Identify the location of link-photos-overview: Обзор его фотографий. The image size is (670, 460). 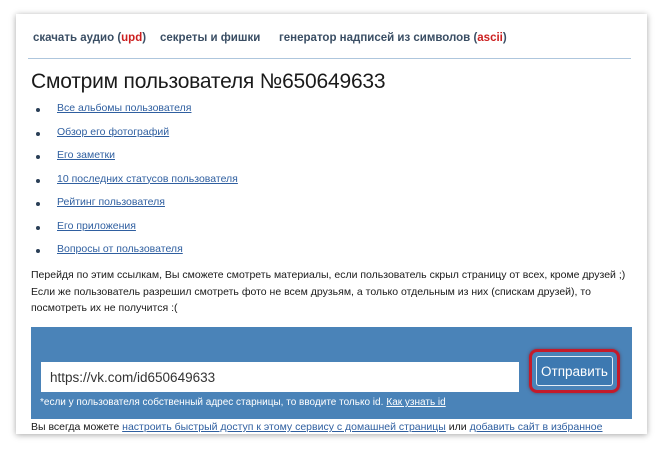
(113, 132).